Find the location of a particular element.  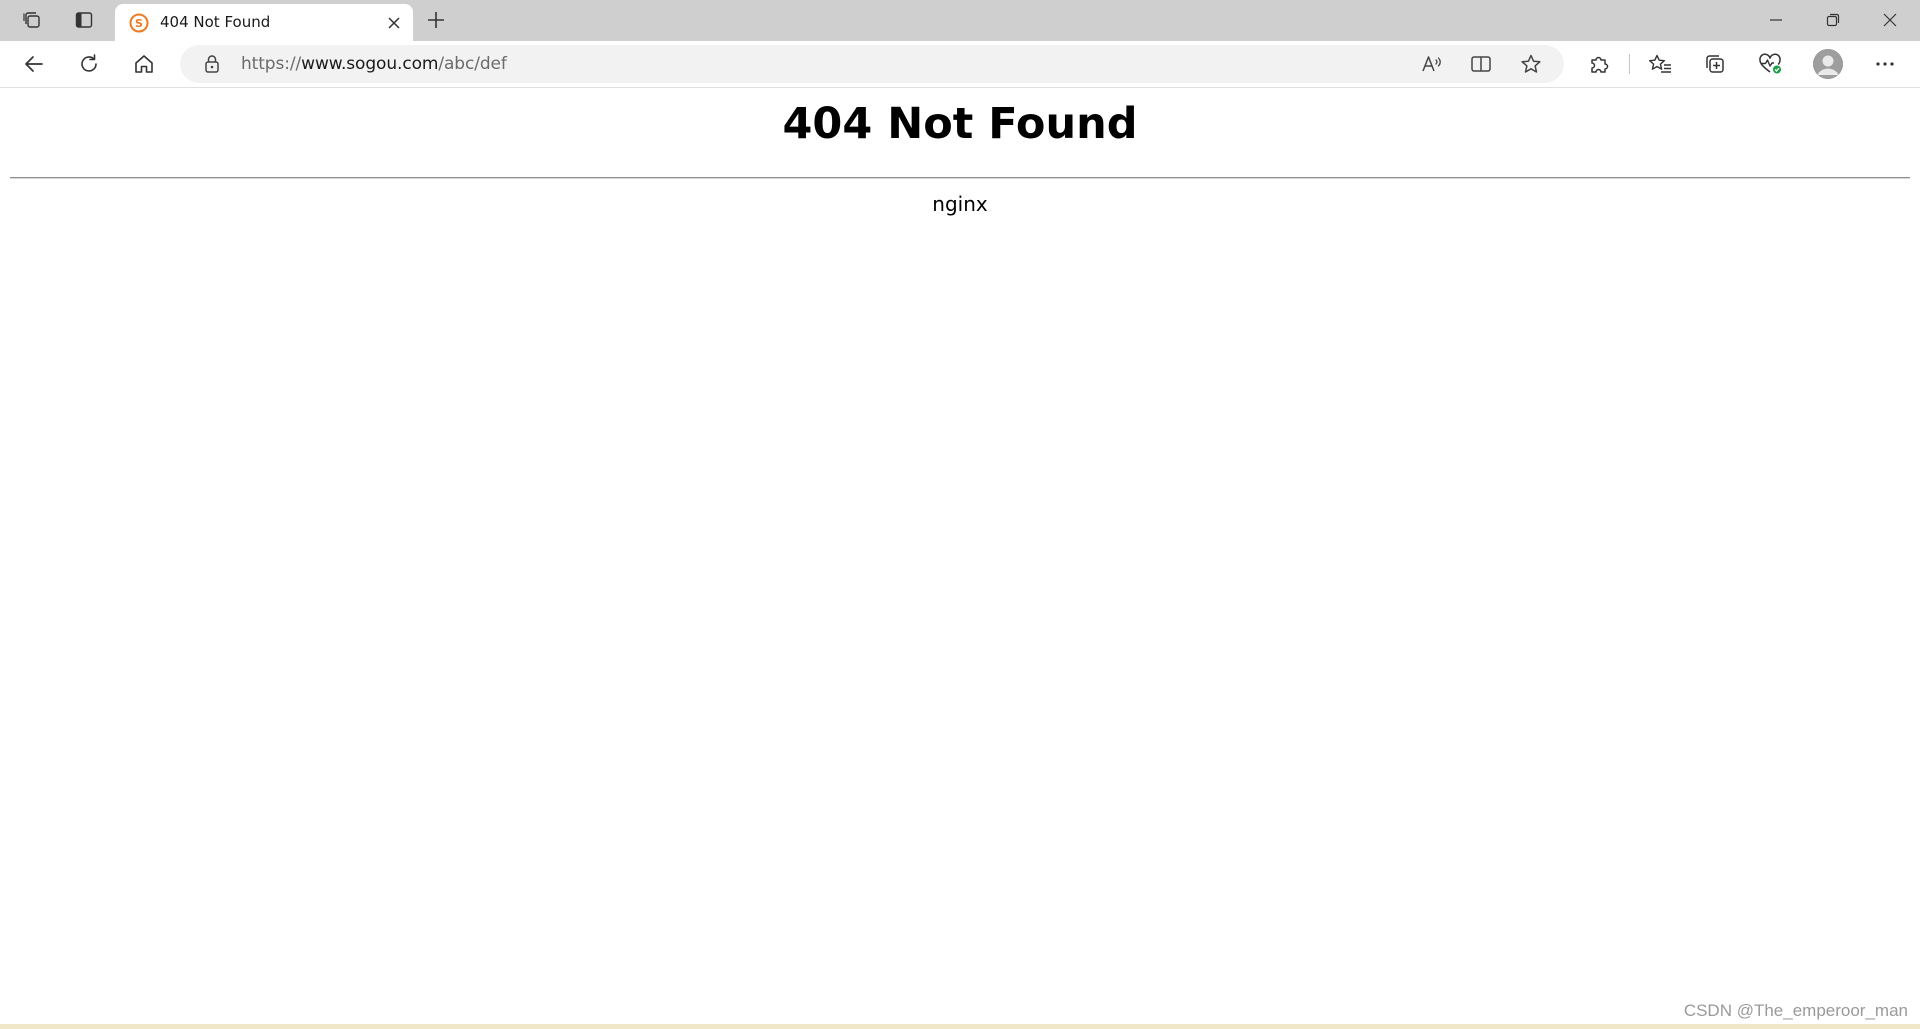

restore-button is located at coordinates (1833, 20).